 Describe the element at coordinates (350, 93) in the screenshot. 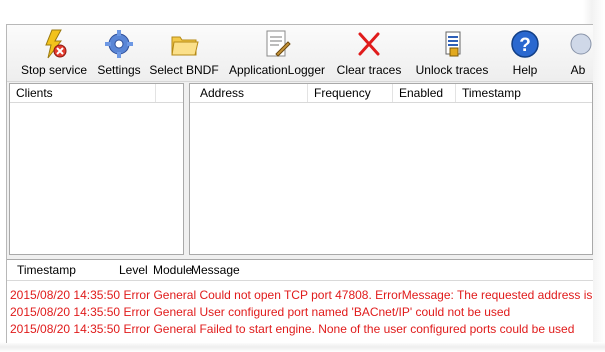

I see `column-header-frequency: Frequency` at that location.